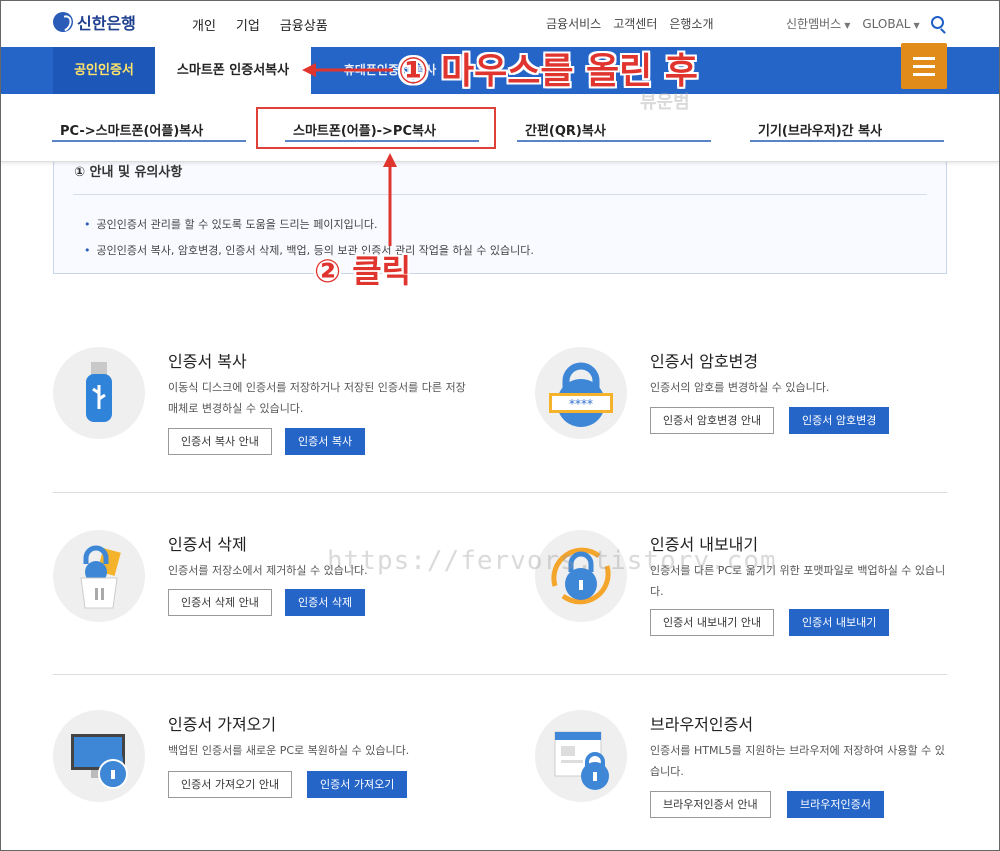 The height and width of the screenshot is (851, 1000). I want to click on nav-business: 기업, so click(248, 24).